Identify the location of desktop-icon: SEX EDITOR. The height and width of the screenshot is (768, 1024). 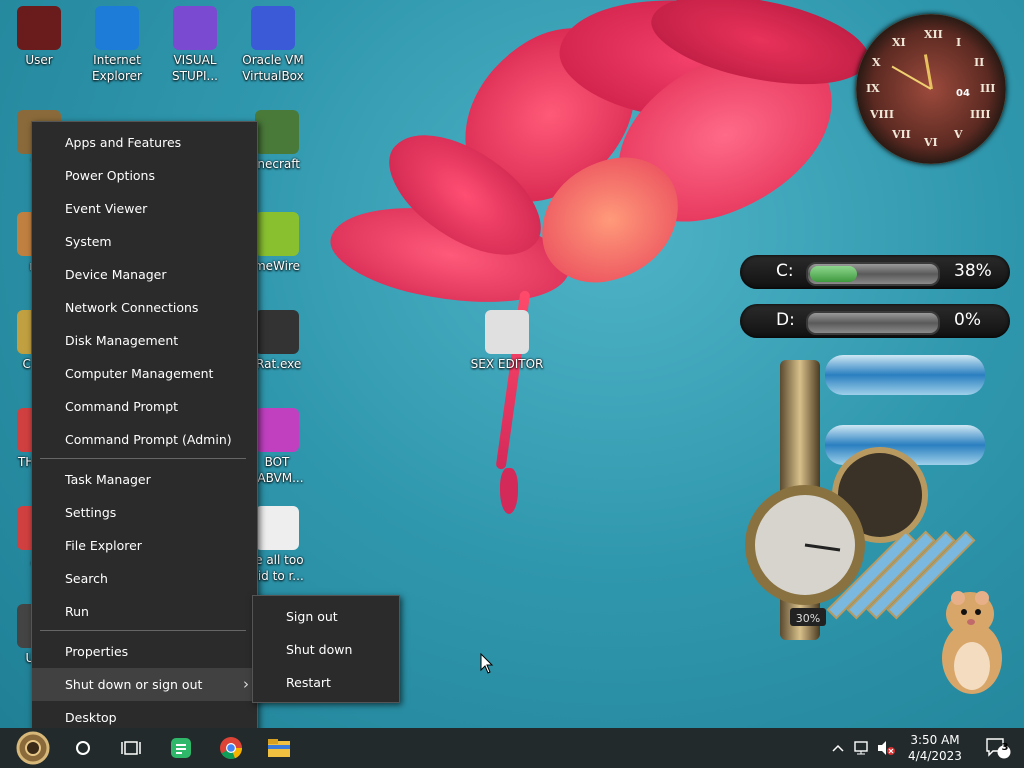
(507, 341).